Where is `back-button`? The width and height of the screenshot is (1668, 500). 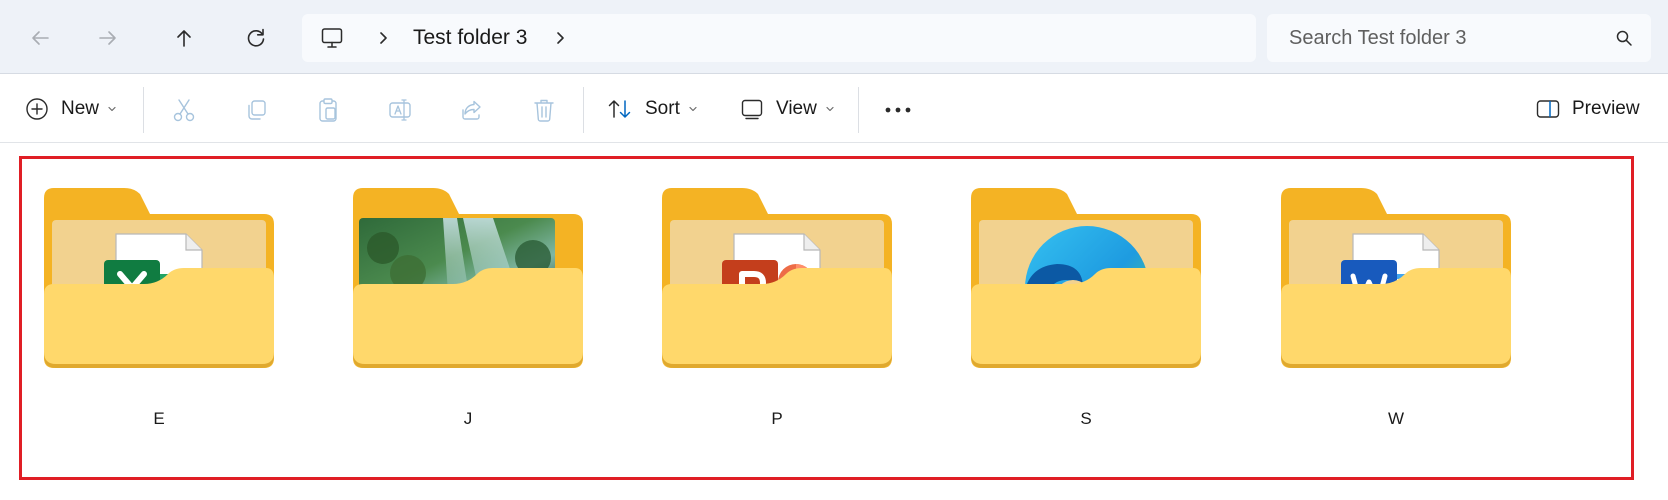 back-button is located at coordinates (40, 38).